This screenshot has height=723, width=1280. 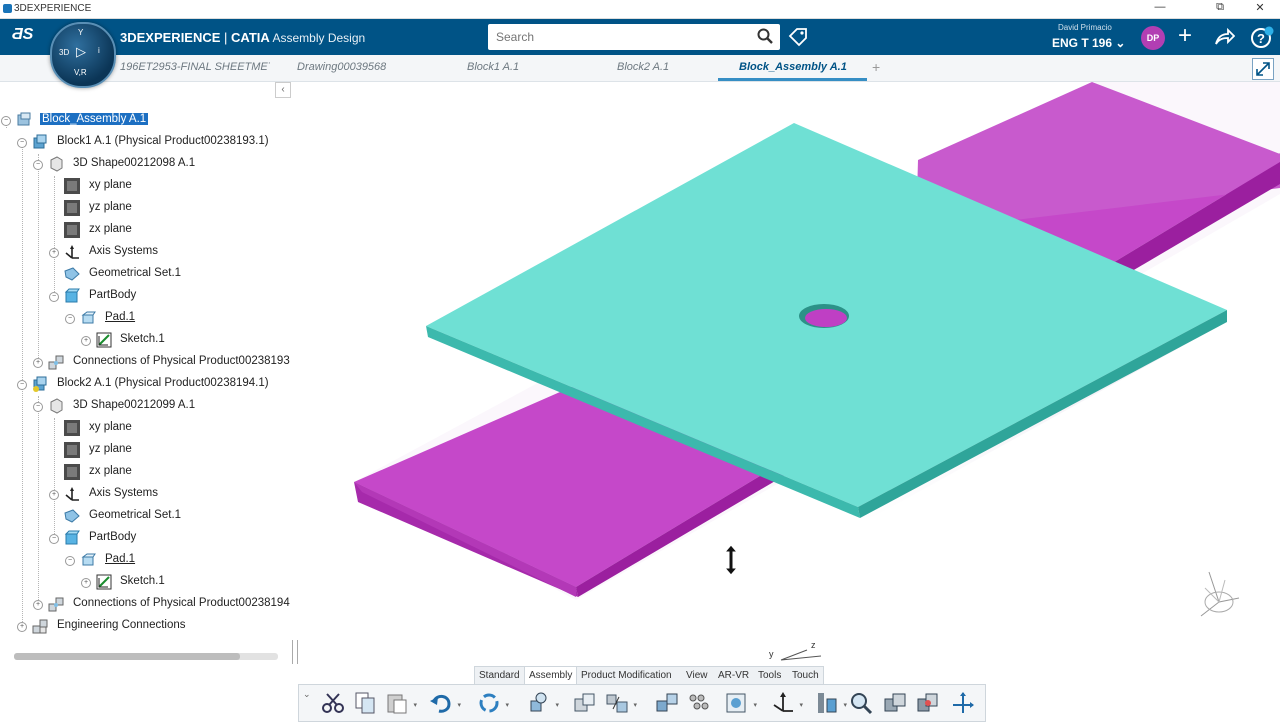 I want to click on tree-item-zx-plane-2: zx plane, so click(x=164, y=472).